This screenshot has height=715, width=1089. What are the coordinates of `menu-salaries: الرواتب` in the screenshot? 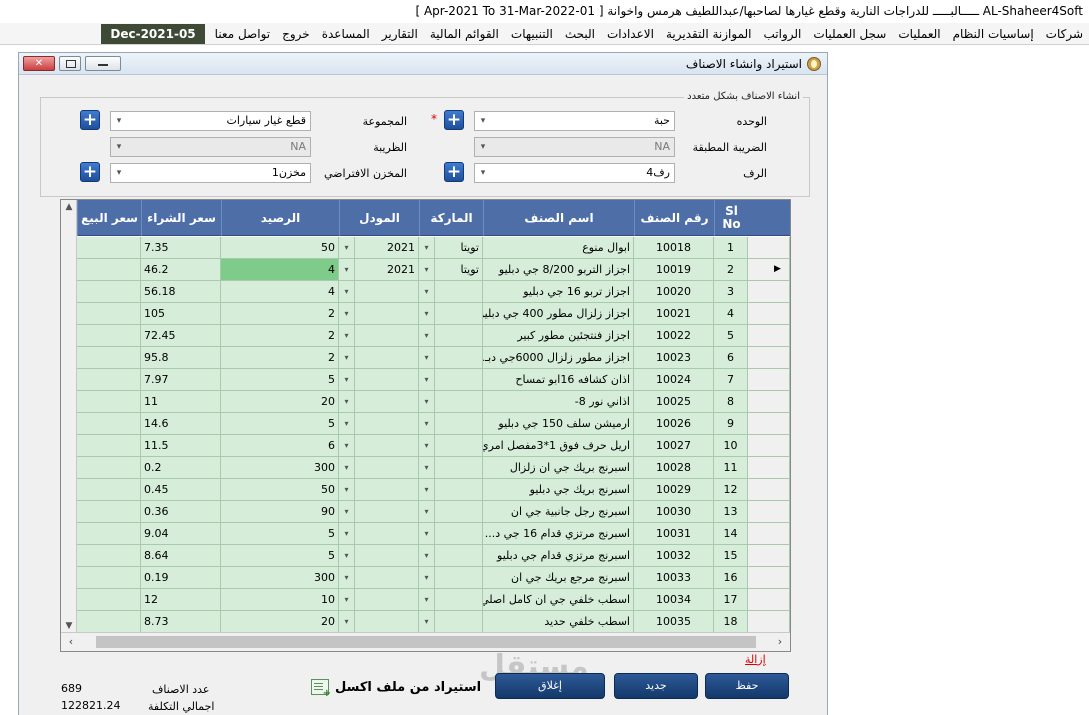 It's located at (783, 34).